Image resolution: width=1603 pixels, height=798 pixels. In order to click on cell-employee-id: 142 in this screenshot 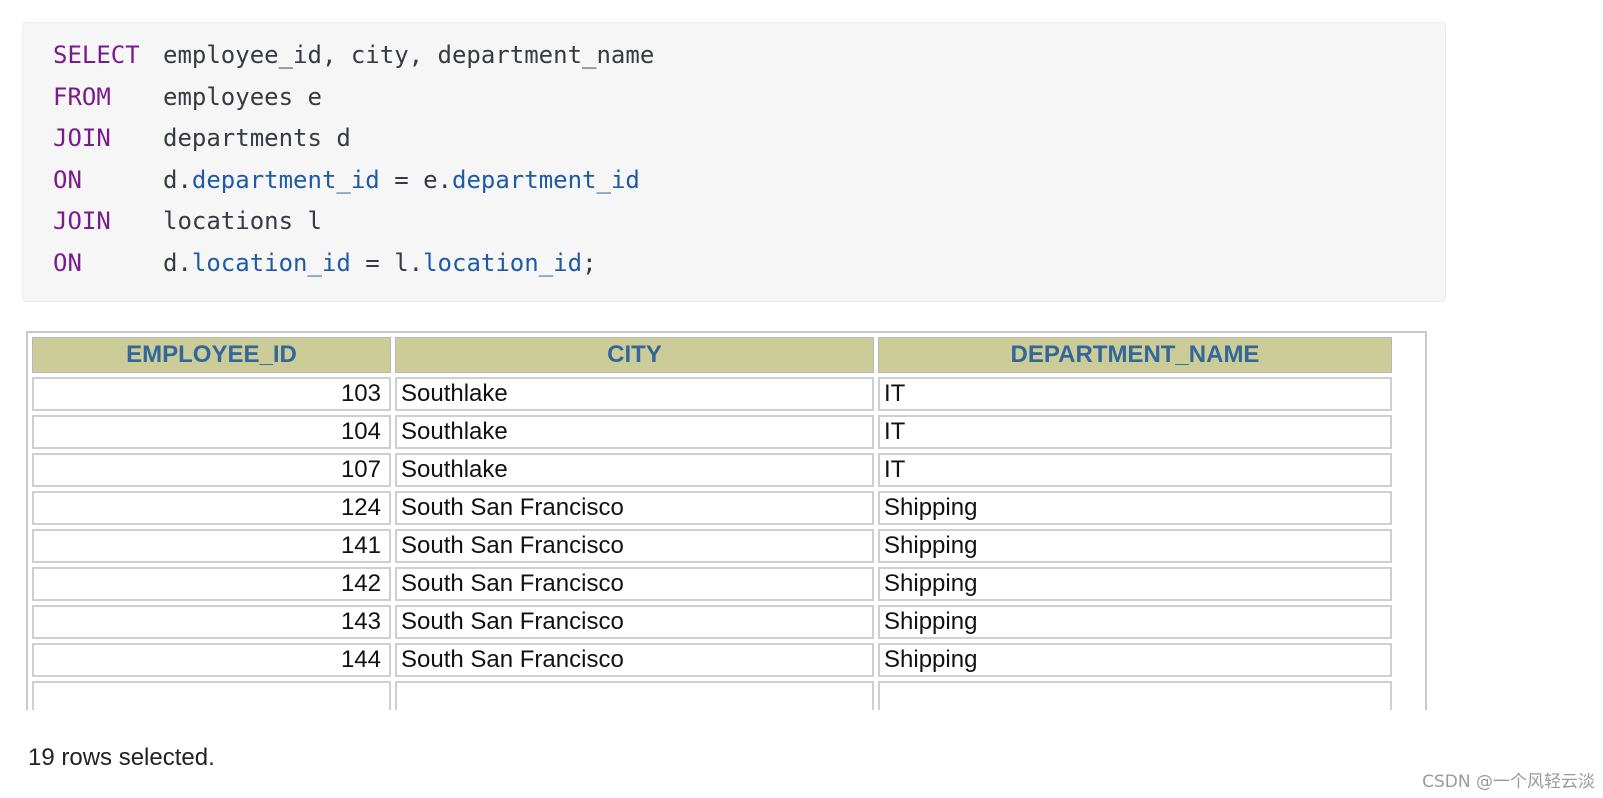, I will do `click(211, 584)`.